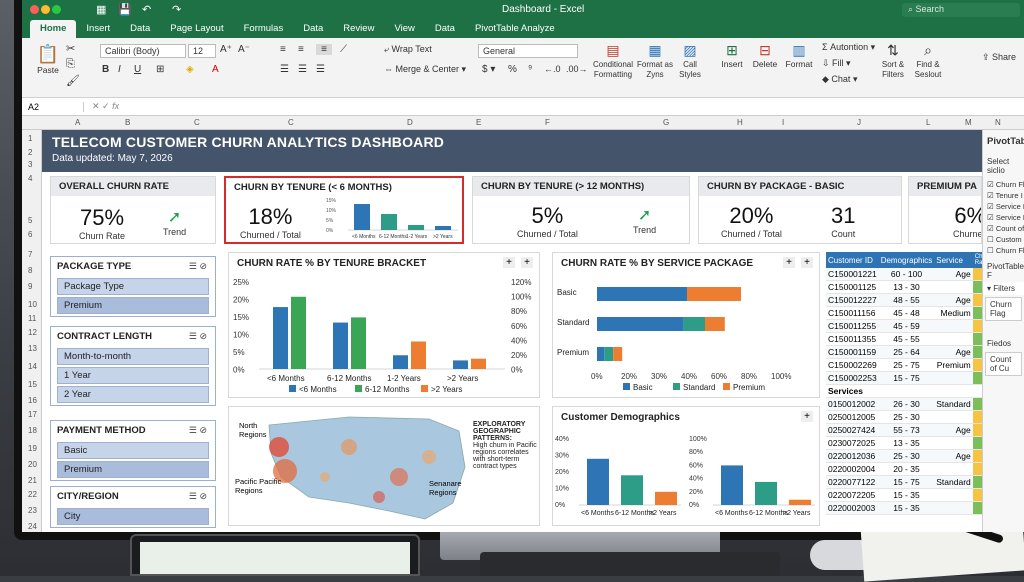  What do you see at coordinates (32, 464) in the screenshot?
I see `row-header: 20` at bounding box center [32, 464].